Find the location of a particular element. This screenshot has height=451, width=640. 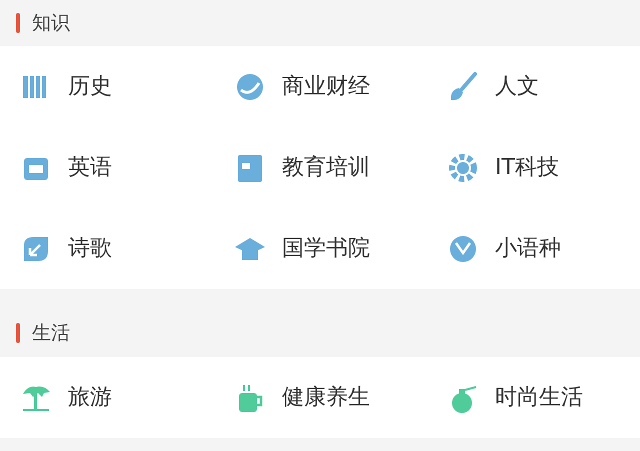

category-item: 健康养生 is located at coordinates (320, 397).